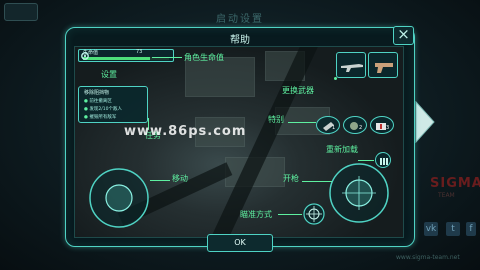 The image size is (480, 270). Describe the element at coordinates (446, 195) in the screenshot. I see `brand-logo-subtext: TEAM` at that location.